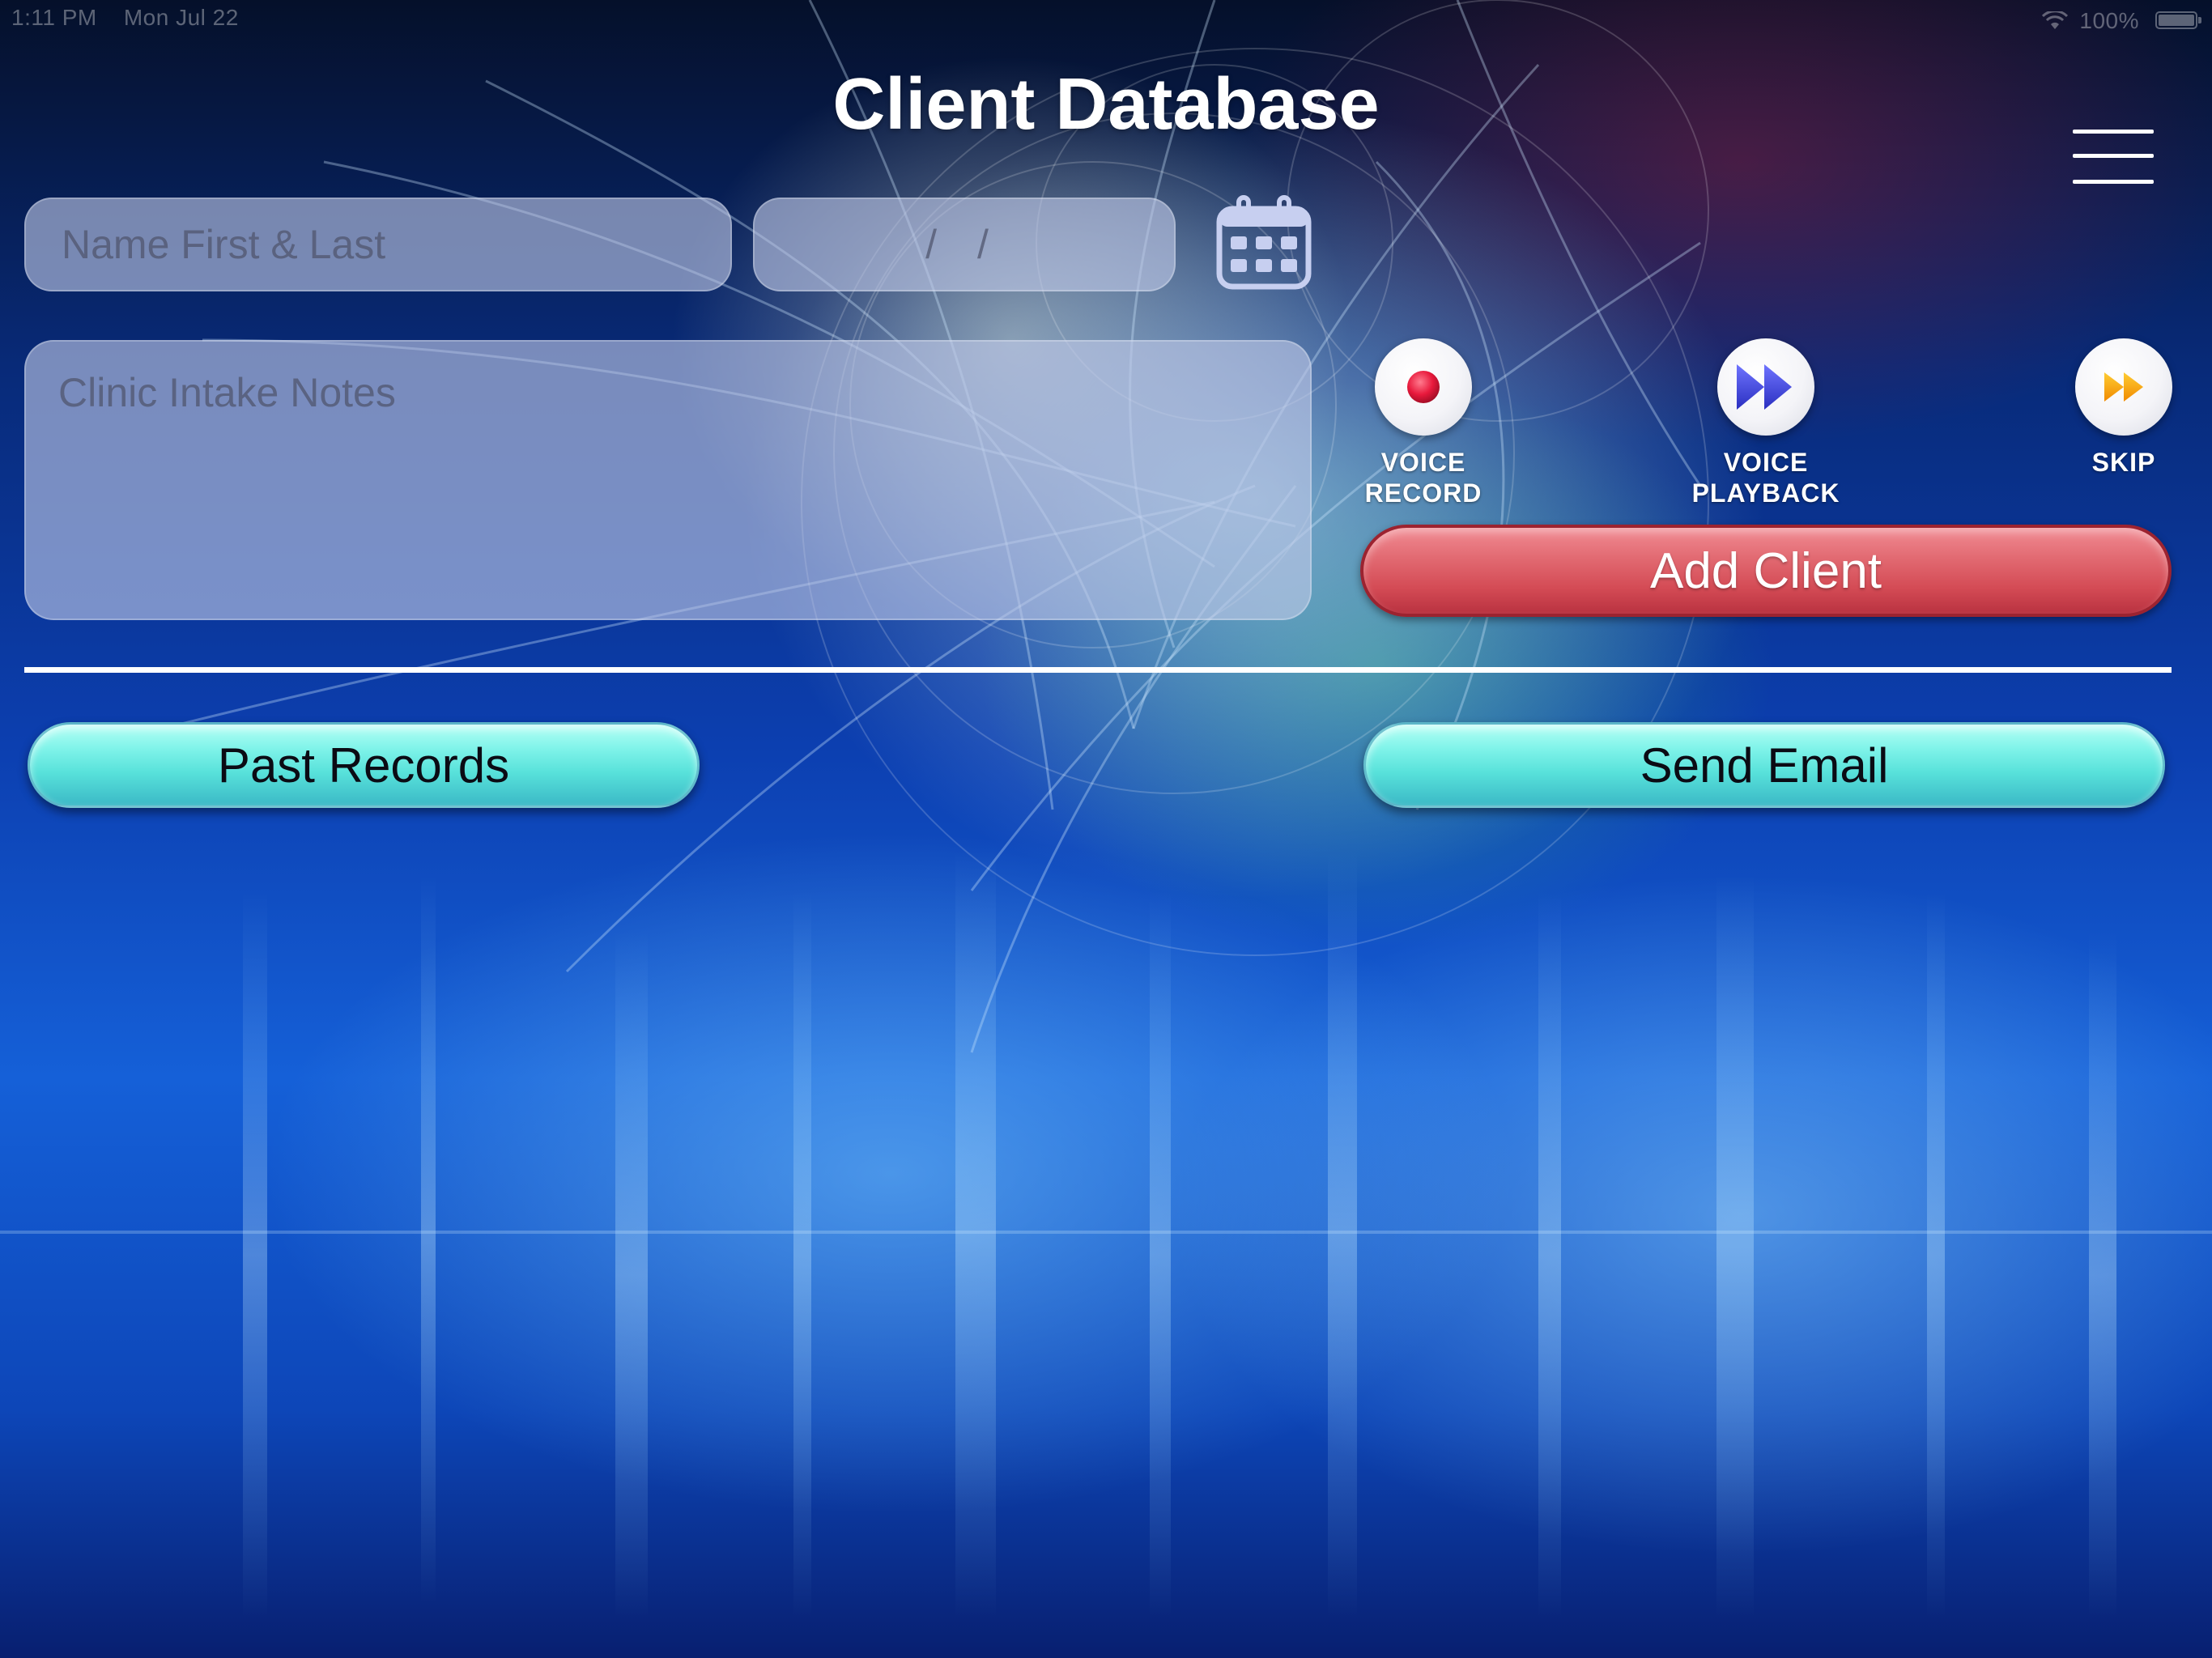 The image size is (2212, 1658). I want to click on add-client-button: Add Client, so click(1766, 571).